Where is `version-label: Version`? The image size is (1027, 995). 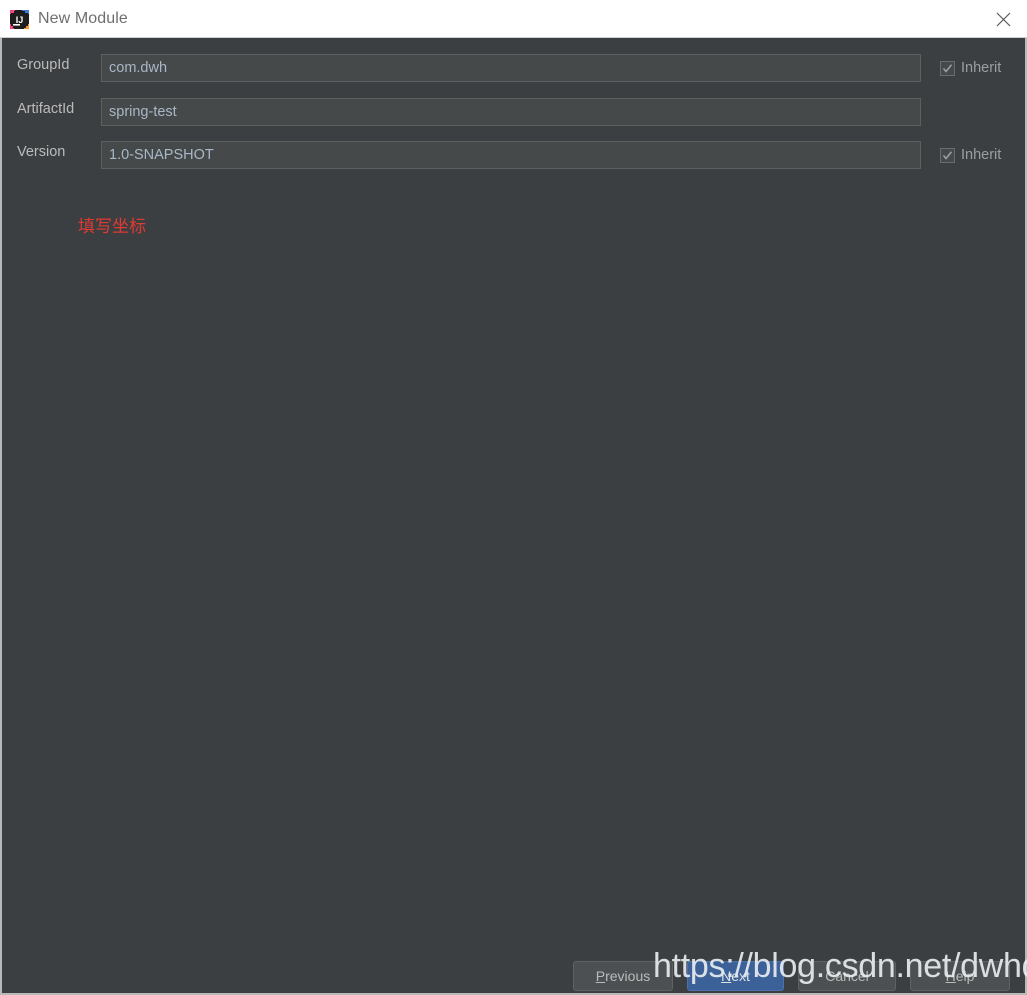
version-label: Version is located at coordinates (41, 152).